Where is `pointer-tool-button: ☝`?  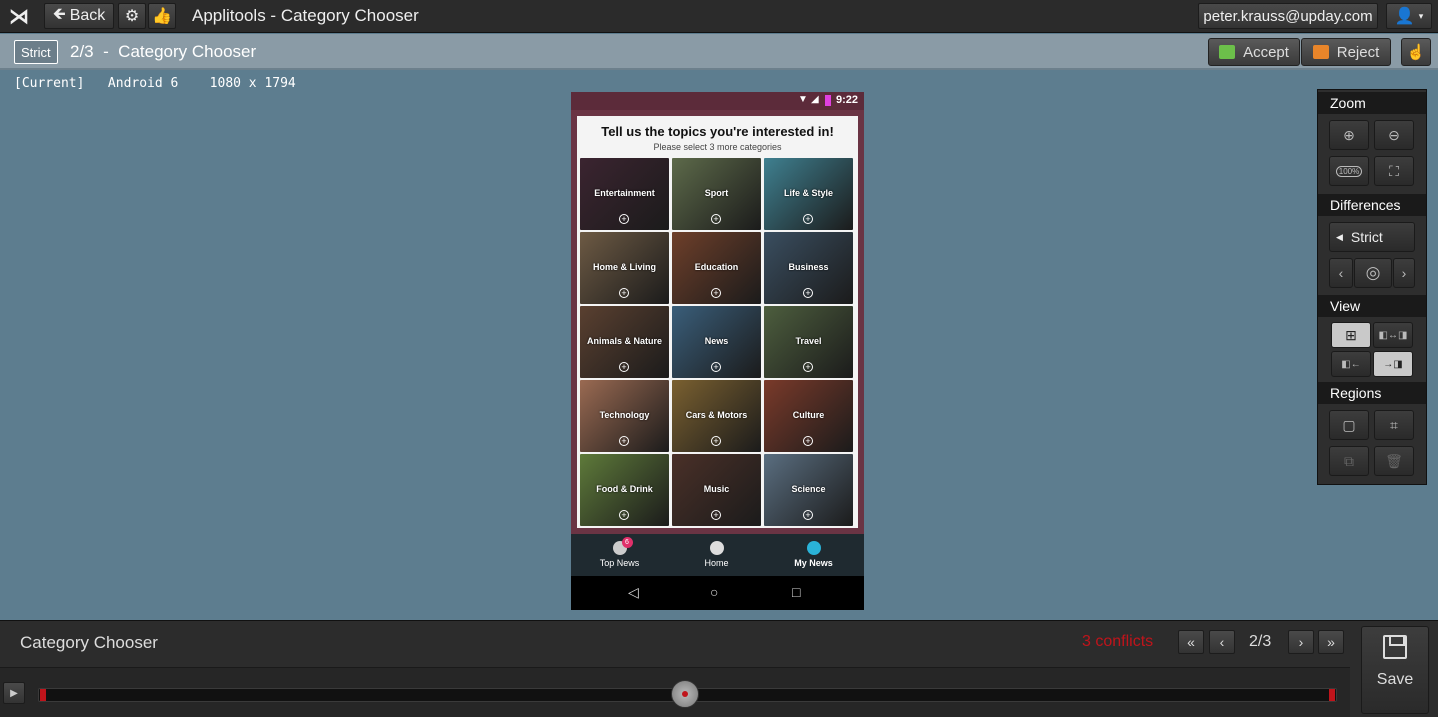
pointer-tool-button: ☝ is located at coordinates (1416, 52).